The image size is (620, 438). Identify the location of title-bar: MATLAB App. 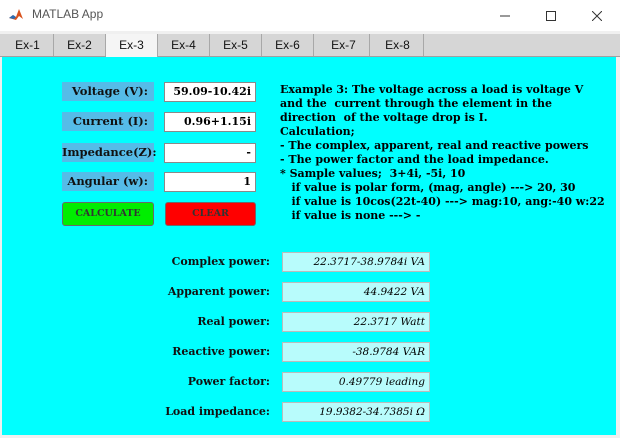
(310, 15).